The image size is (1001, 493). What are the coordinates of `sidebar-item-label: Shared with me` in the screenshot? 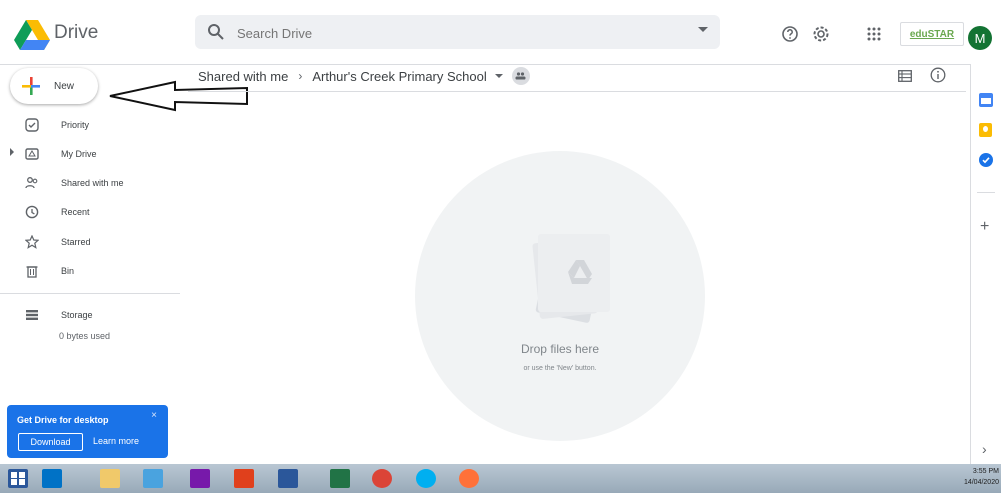 It's located at (92, 183).